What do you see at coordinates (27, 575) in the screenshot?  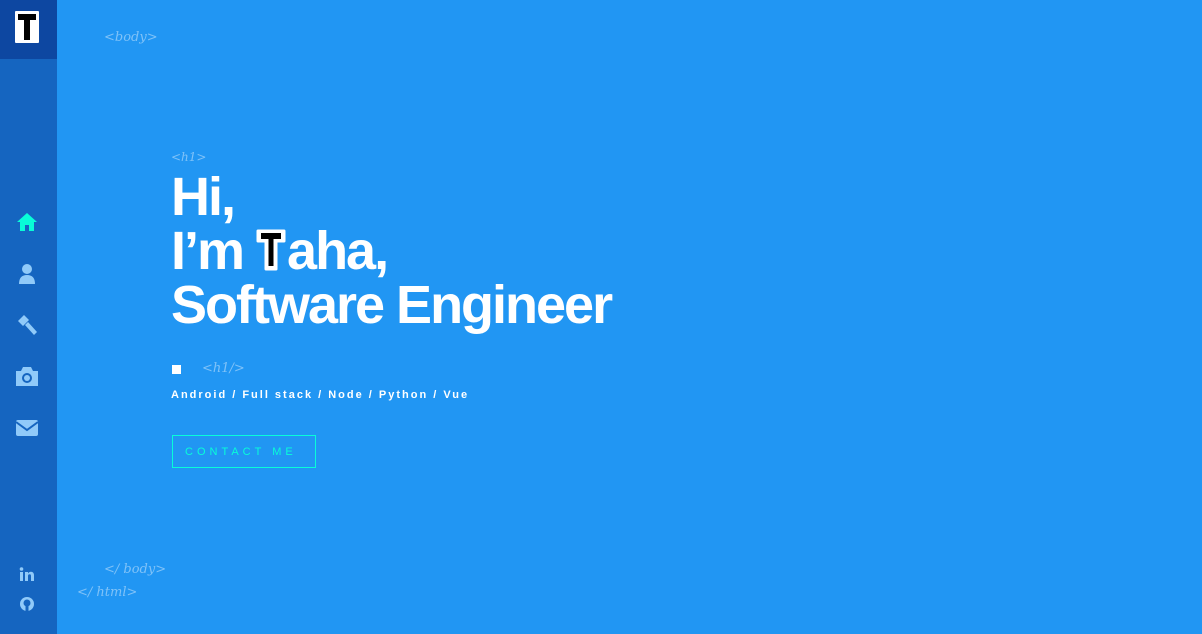 I see `linkedin-icon` at bounding box center [27, 575].